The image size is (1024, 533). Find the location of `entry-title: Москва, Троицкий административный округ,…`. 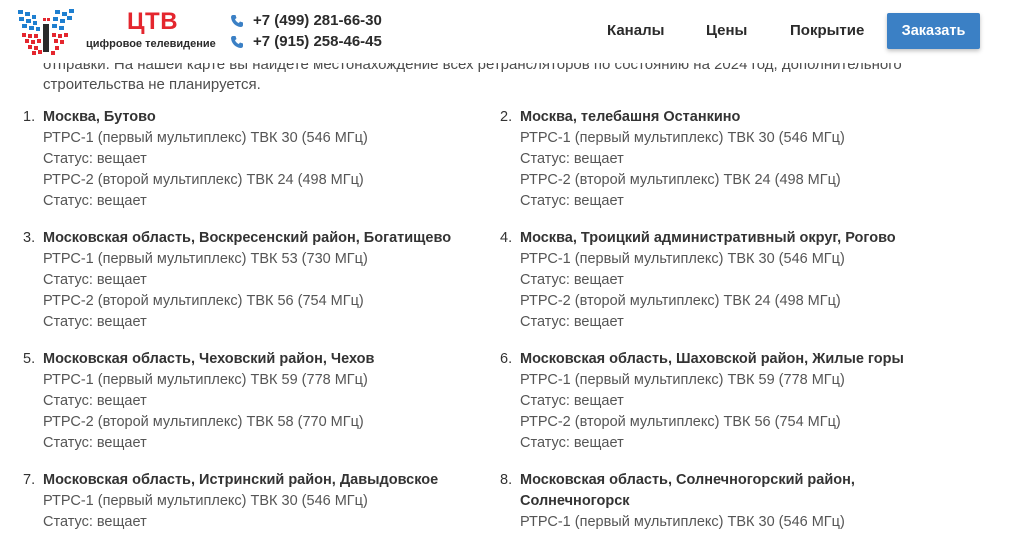

entry-title: Москва, Троицкий административный округ,… is located at coordinates (708, 238).